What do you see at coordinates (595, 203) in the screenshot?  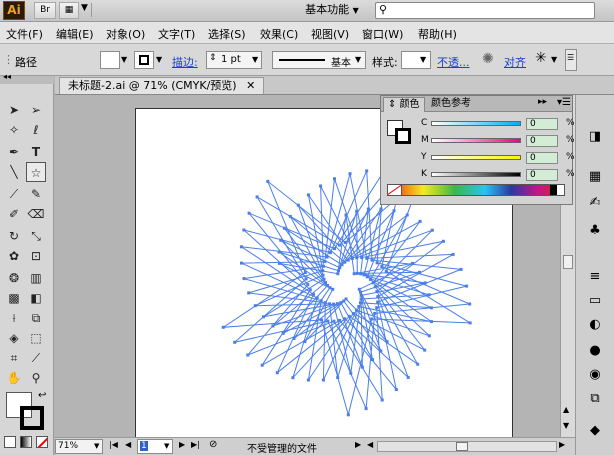 I see `brushes-panel-icon: ✍` at bounding box center [595, 203].